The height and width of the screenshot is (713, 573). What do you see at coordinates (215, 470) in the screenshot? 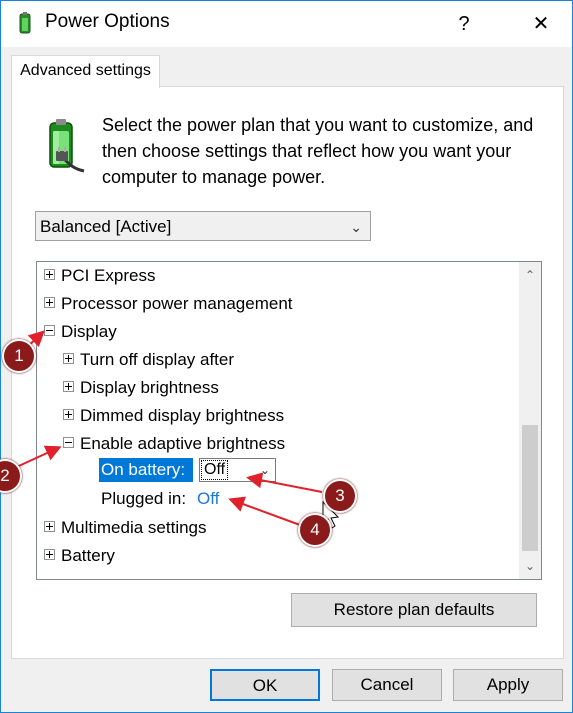
I see `on-battery-value: Off` at bounding box center [215, 470].